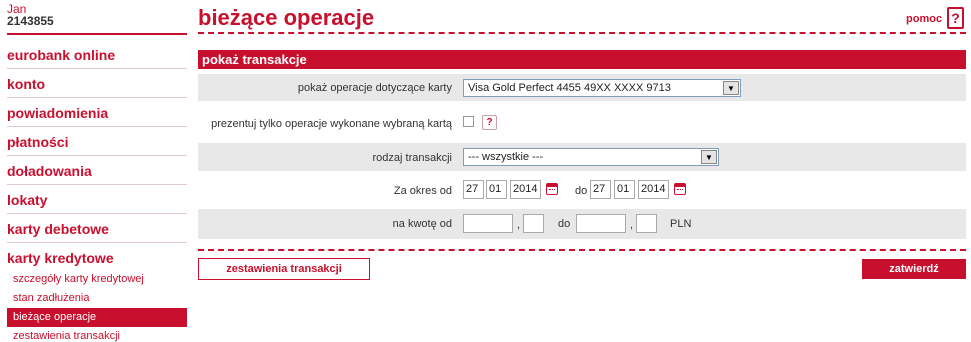  I want to click on card-label: pokaż operacje dotyczące karty, so click(374, 88).